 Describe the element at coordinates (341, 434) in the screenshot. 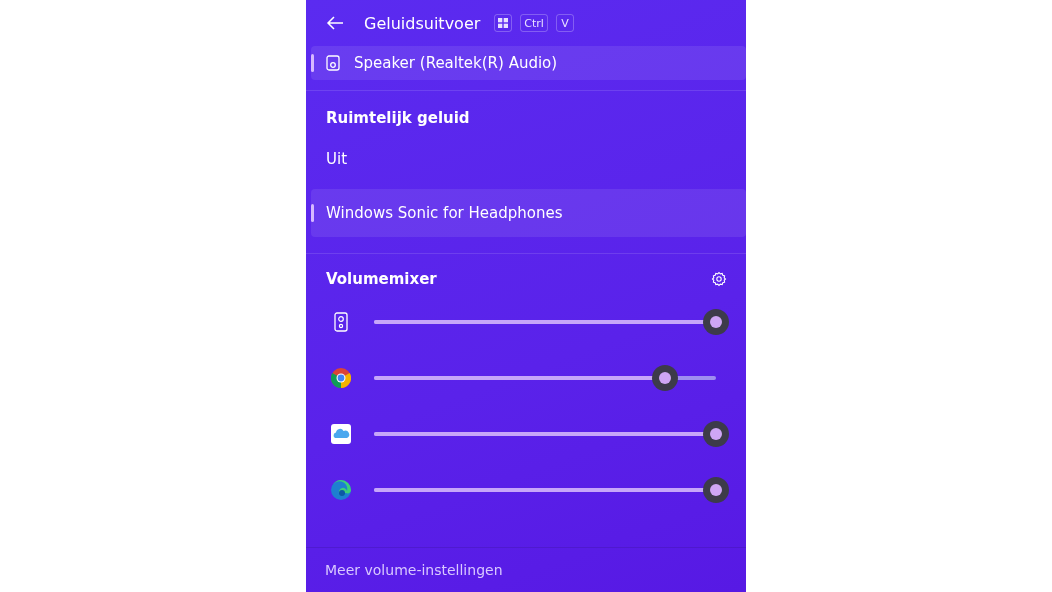

I see `cloud-icon` at that location.